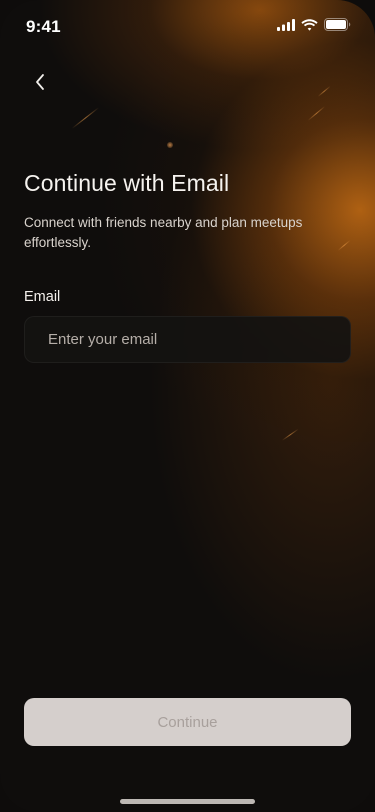 Image resolution: width=375 pixels, height=812 pixels. I want to click on cellular-signal-icon, so click(286, 27).